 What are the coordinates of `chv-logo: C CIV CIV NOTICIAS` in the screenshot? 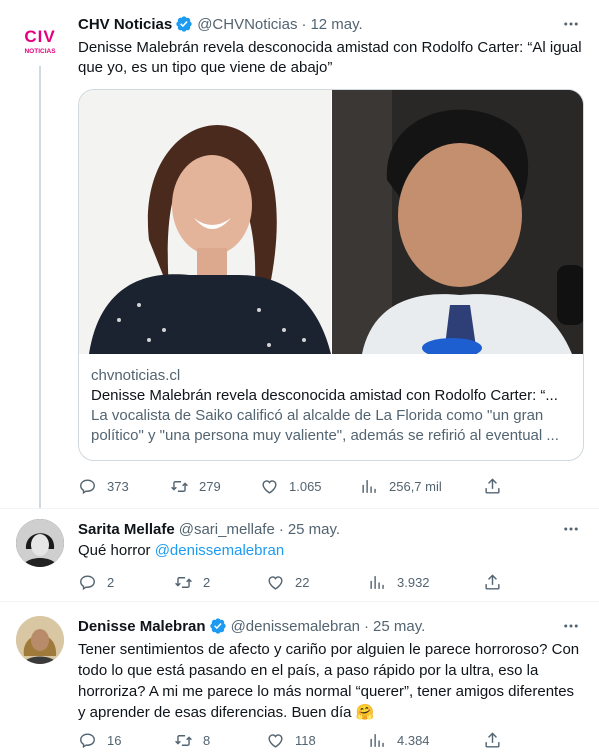 It's located at (40, 40).